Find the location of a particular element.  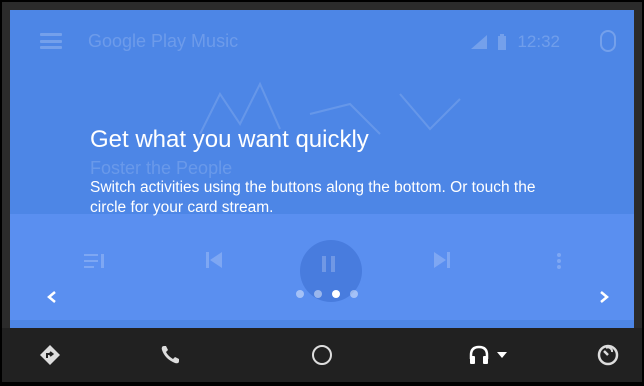

menu-icon is located at coordinates (51, 41).